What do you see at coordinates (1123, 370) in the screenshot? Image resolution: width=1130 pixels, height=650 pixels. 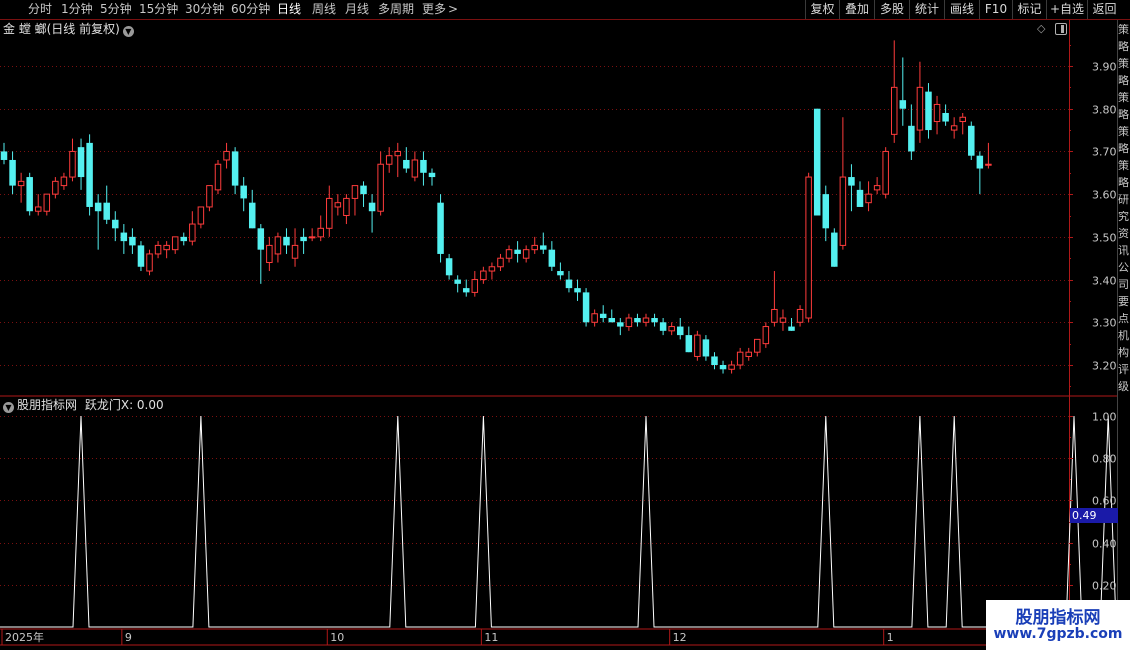 I see `side-panel-char: 评` at bounding box center [1123, 370].